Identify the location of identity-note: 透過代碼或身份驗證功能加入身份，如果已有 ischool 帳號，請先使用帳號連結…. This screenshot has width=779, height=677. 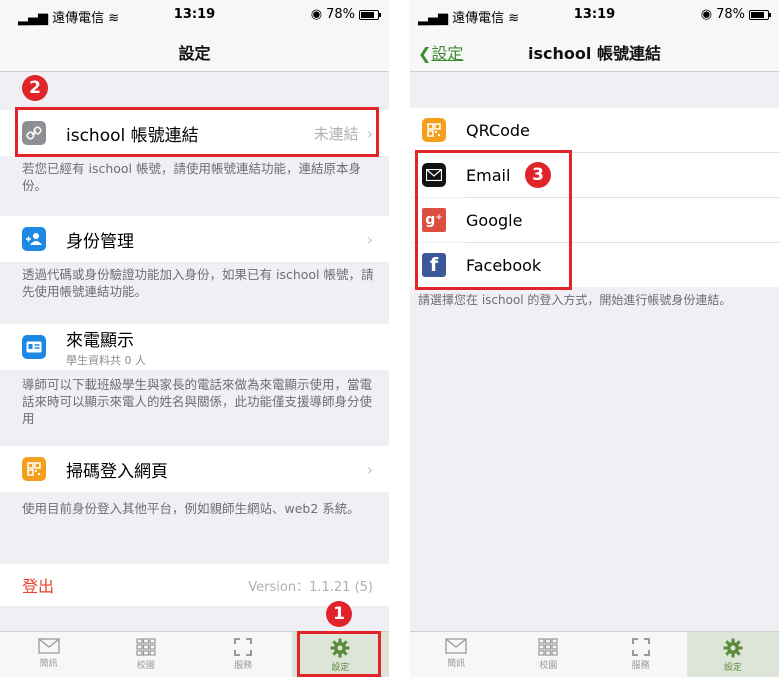
(198, 283).